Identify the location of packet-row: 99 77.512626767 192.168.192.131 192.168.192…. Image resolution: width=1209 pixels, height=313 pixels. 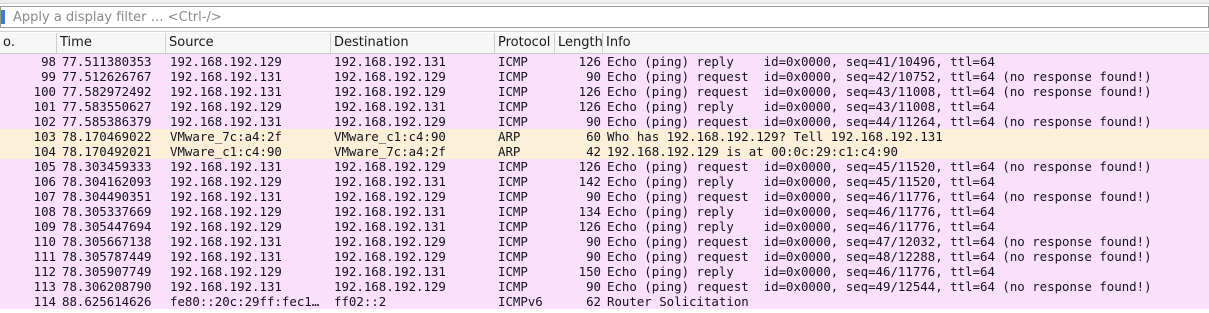
(604, 76).